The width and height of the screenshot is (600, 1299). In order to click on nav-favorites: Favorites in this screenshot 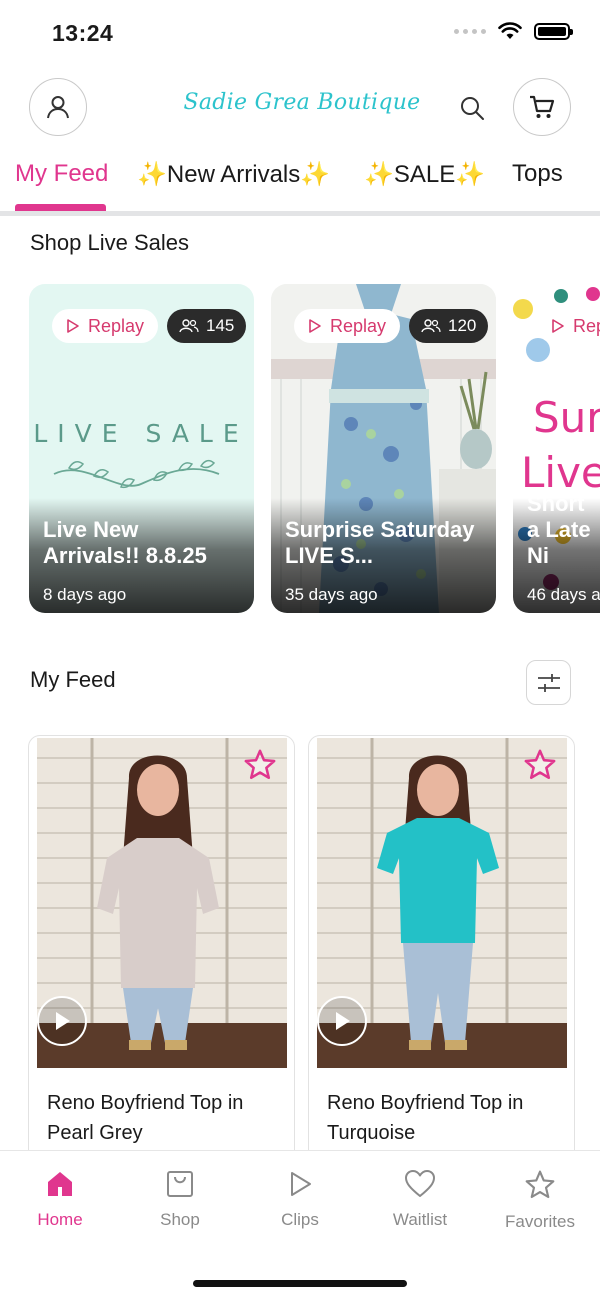, I will do `click(540, 1200)`.